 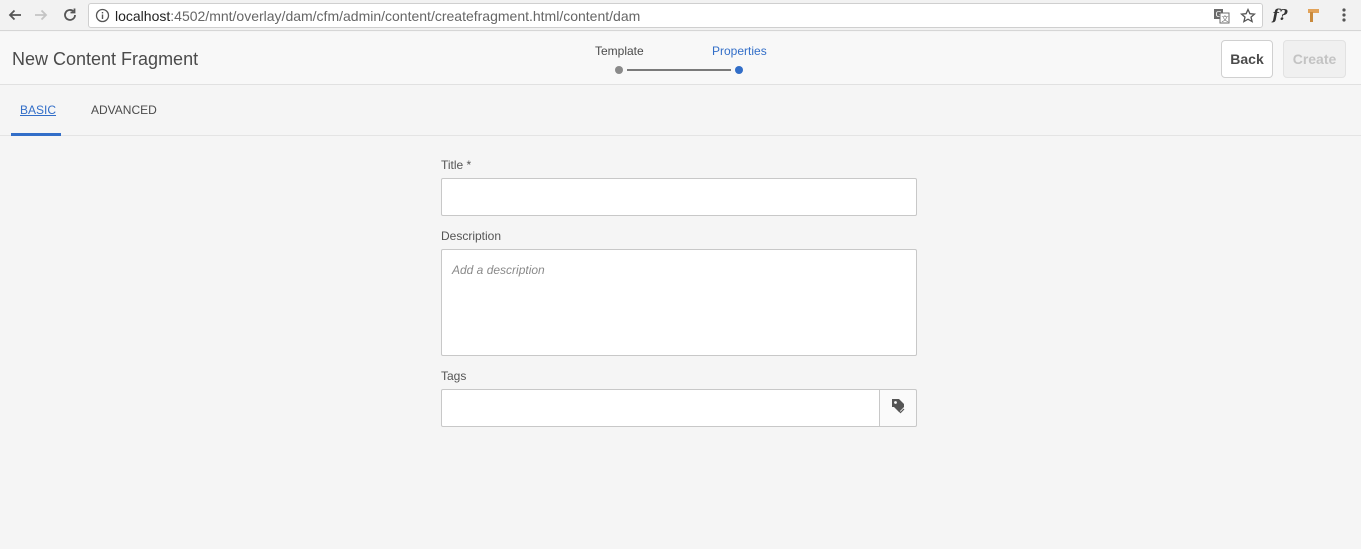 I want to click on function-extension-icon: f?, so click(x=1280, y=15).